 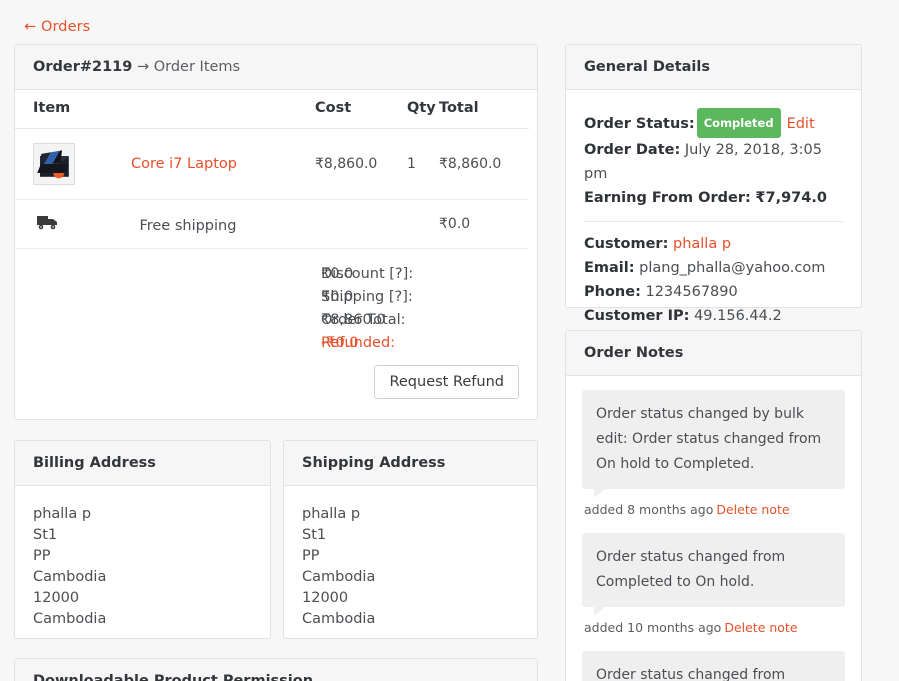 What do you see at coordinates (210, 320) in the screenshot?
I see `order-total-label-wrap: Order Total:` at bounding box center [210, 320].